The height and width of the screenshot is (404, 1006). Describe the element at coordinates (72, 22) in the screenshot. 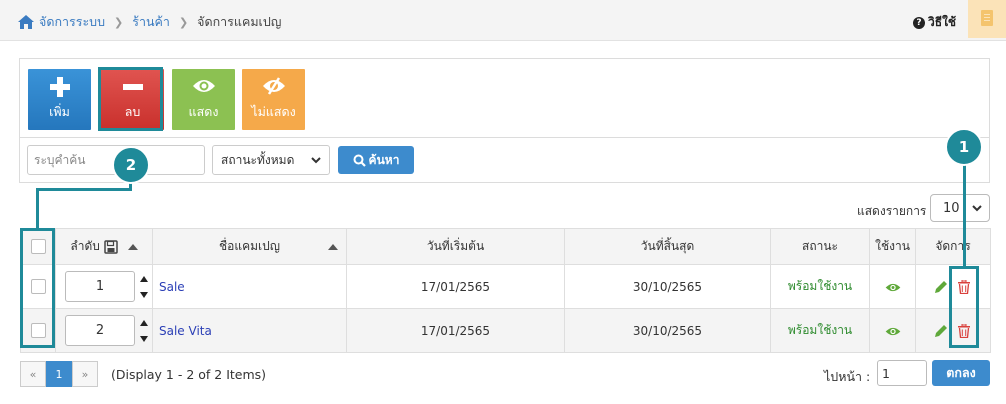

I see `breadcrumb-system: จัดการระบบ` at that location.